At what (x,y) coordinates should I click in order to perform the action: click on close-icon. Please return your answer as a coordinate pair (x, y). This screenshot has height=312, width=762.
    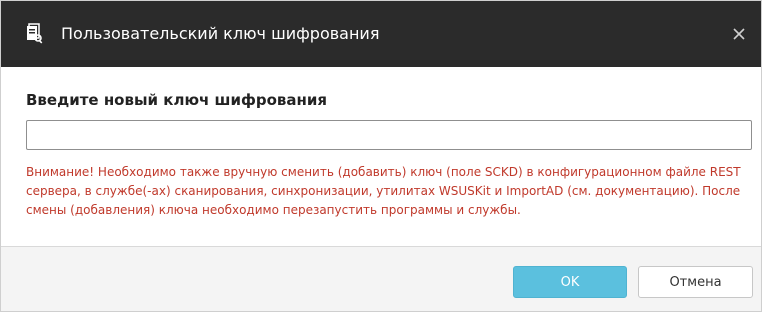
    Looking at the image, I should click on (739, 34).